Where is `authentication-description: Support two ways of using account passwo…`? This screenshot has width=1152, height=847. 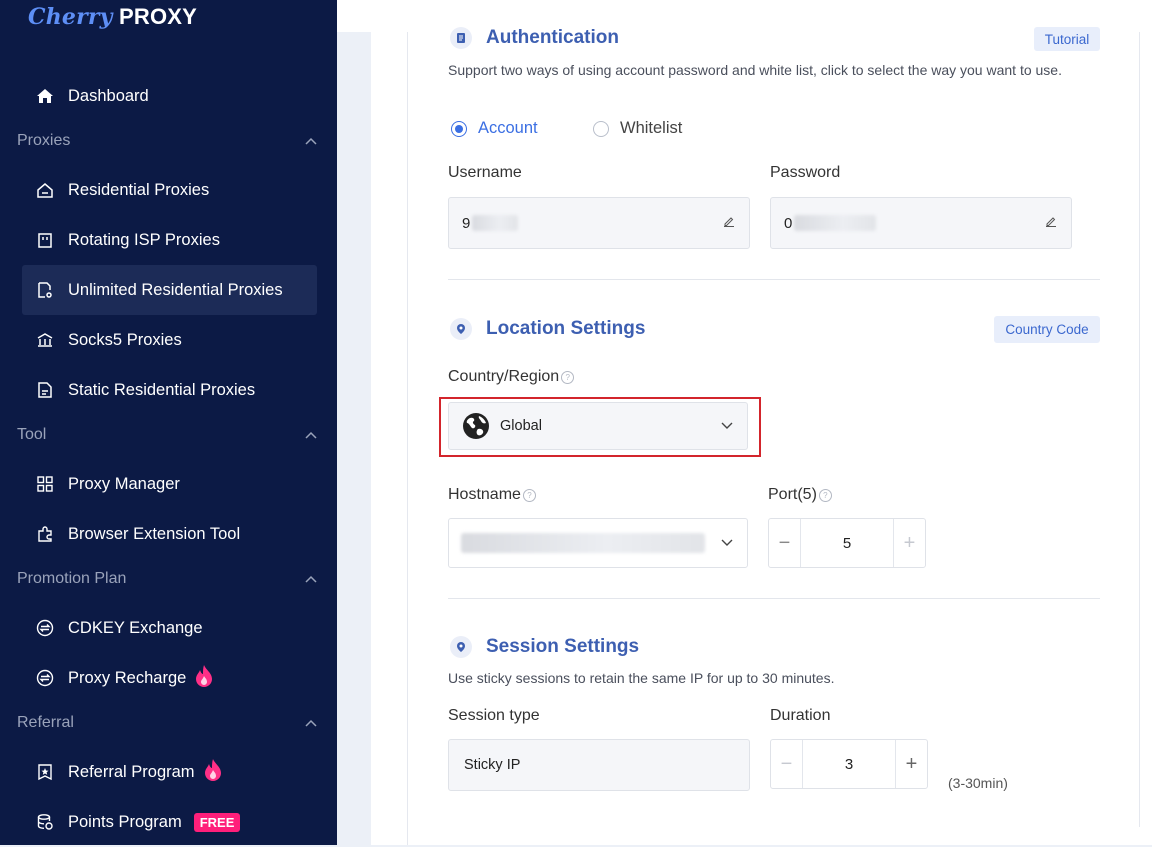 authentication-description: Support two ways of using account passwo… is located at coordinates (755, 70).